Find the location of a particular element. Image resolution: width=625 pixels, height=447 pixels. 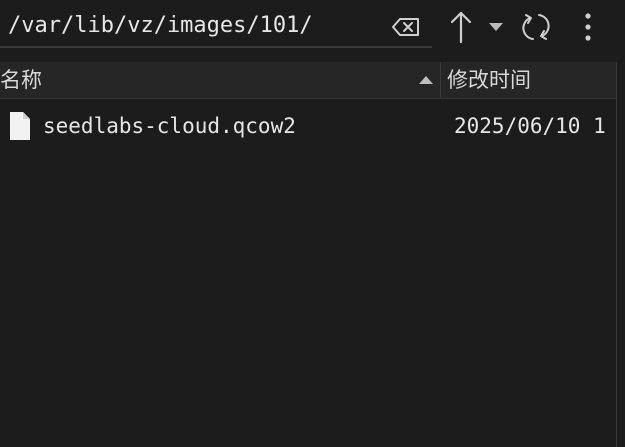

column-header-name-label: 名称 is located at coordinates (21, 80).